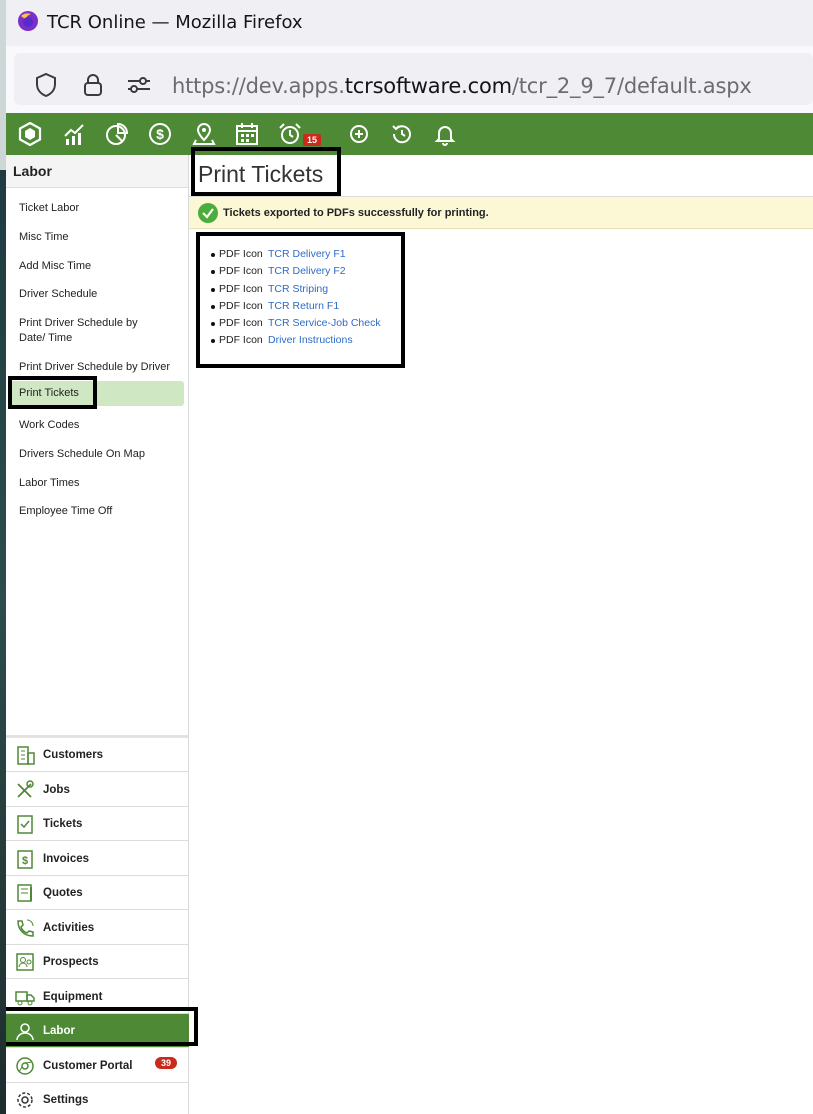  What do you see at coordinates (97, 859) in the screenshot?
I see `module-invoices: $ Invoices` at bounding box center [97, 859].